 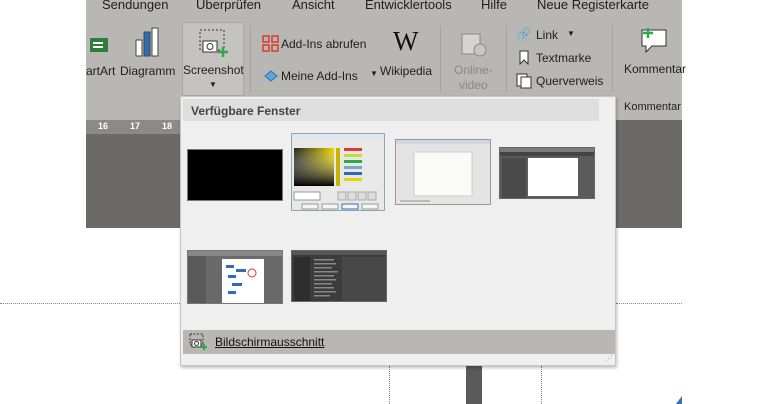 I want to click on window-thumbnail-blank-document, so click(x=443, y=172).